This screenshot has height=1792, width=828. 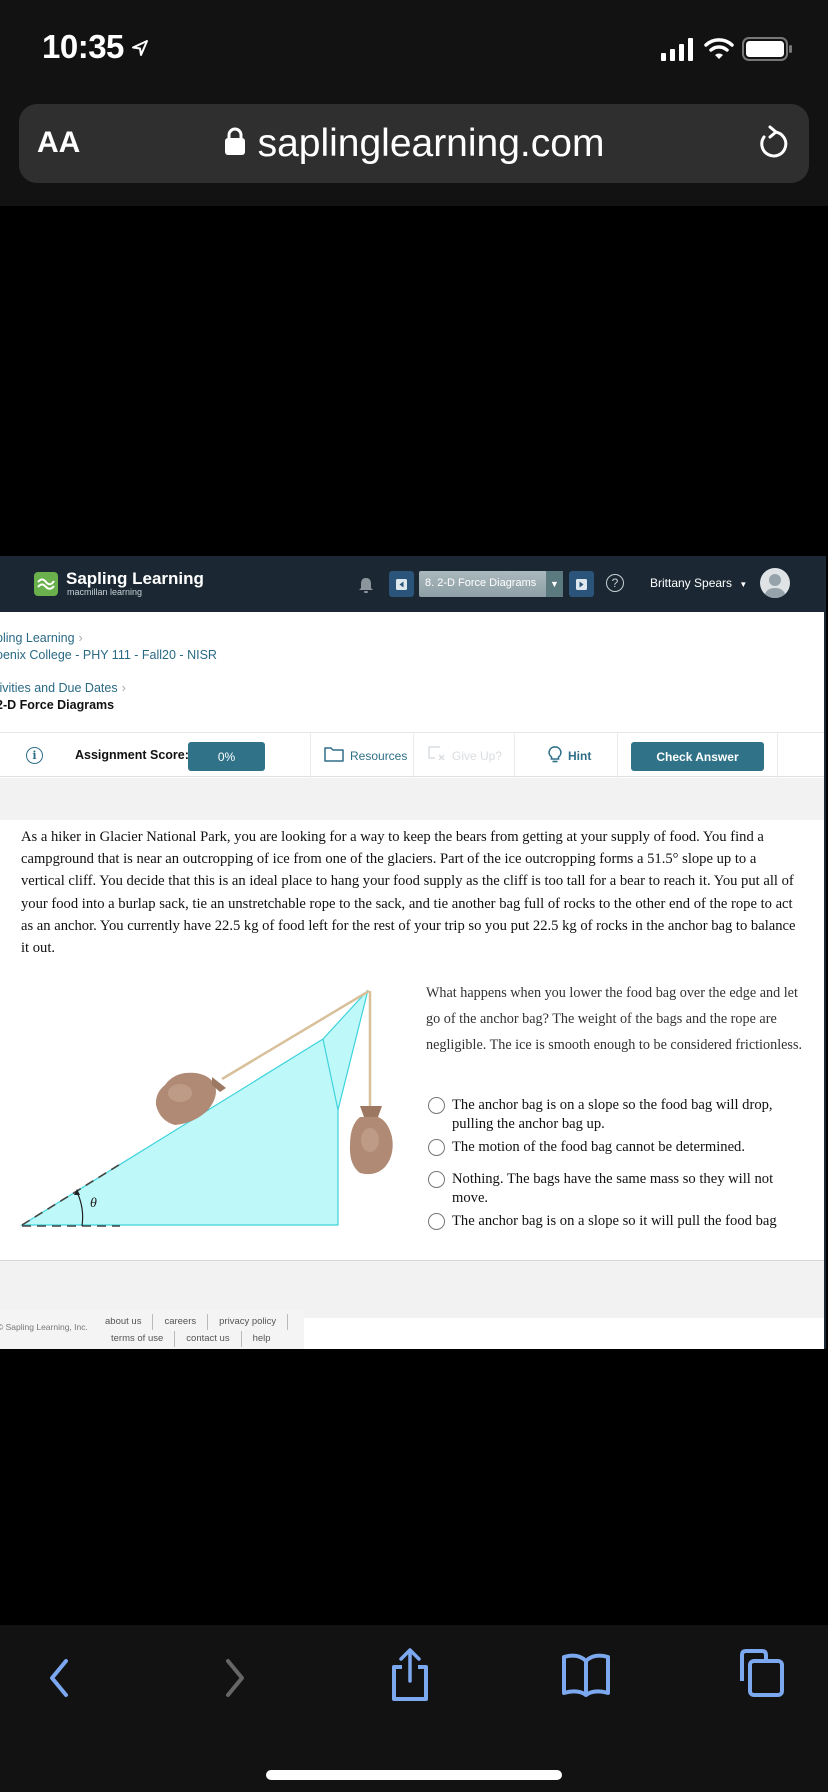 I want to click on url-display: saplinglearning.com, so click(x=414, y=144).